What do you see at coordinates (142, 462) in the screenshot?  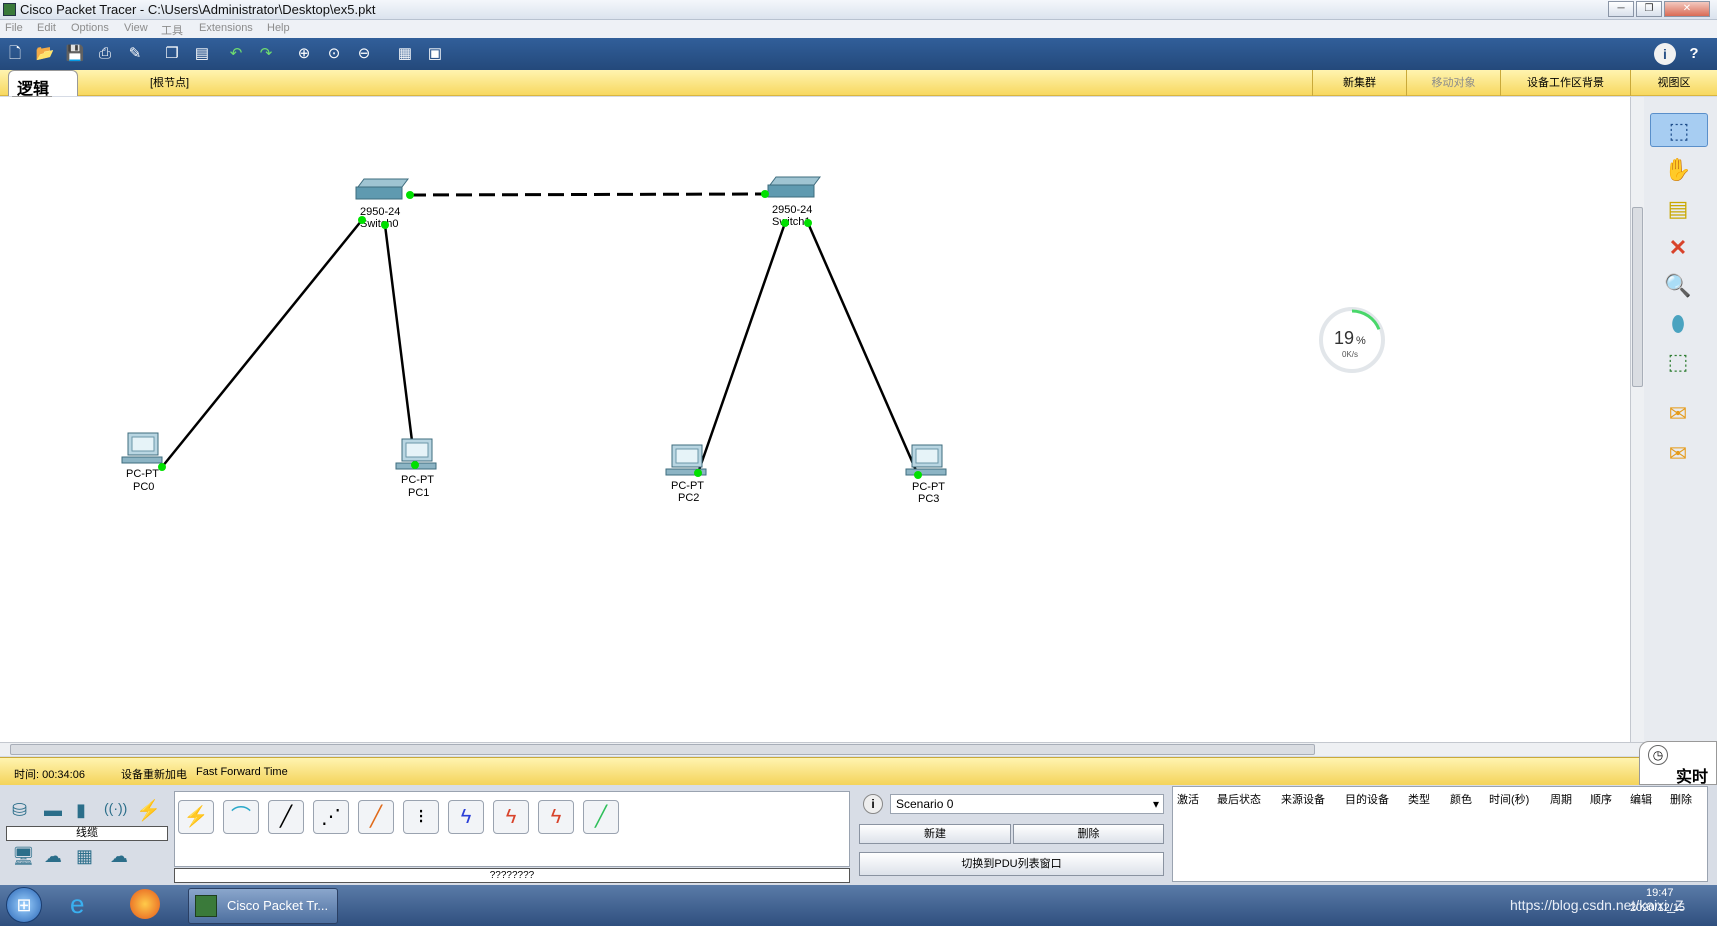 I see `pc0-device: PC-PT PC0` at bounding box center [142, 462].